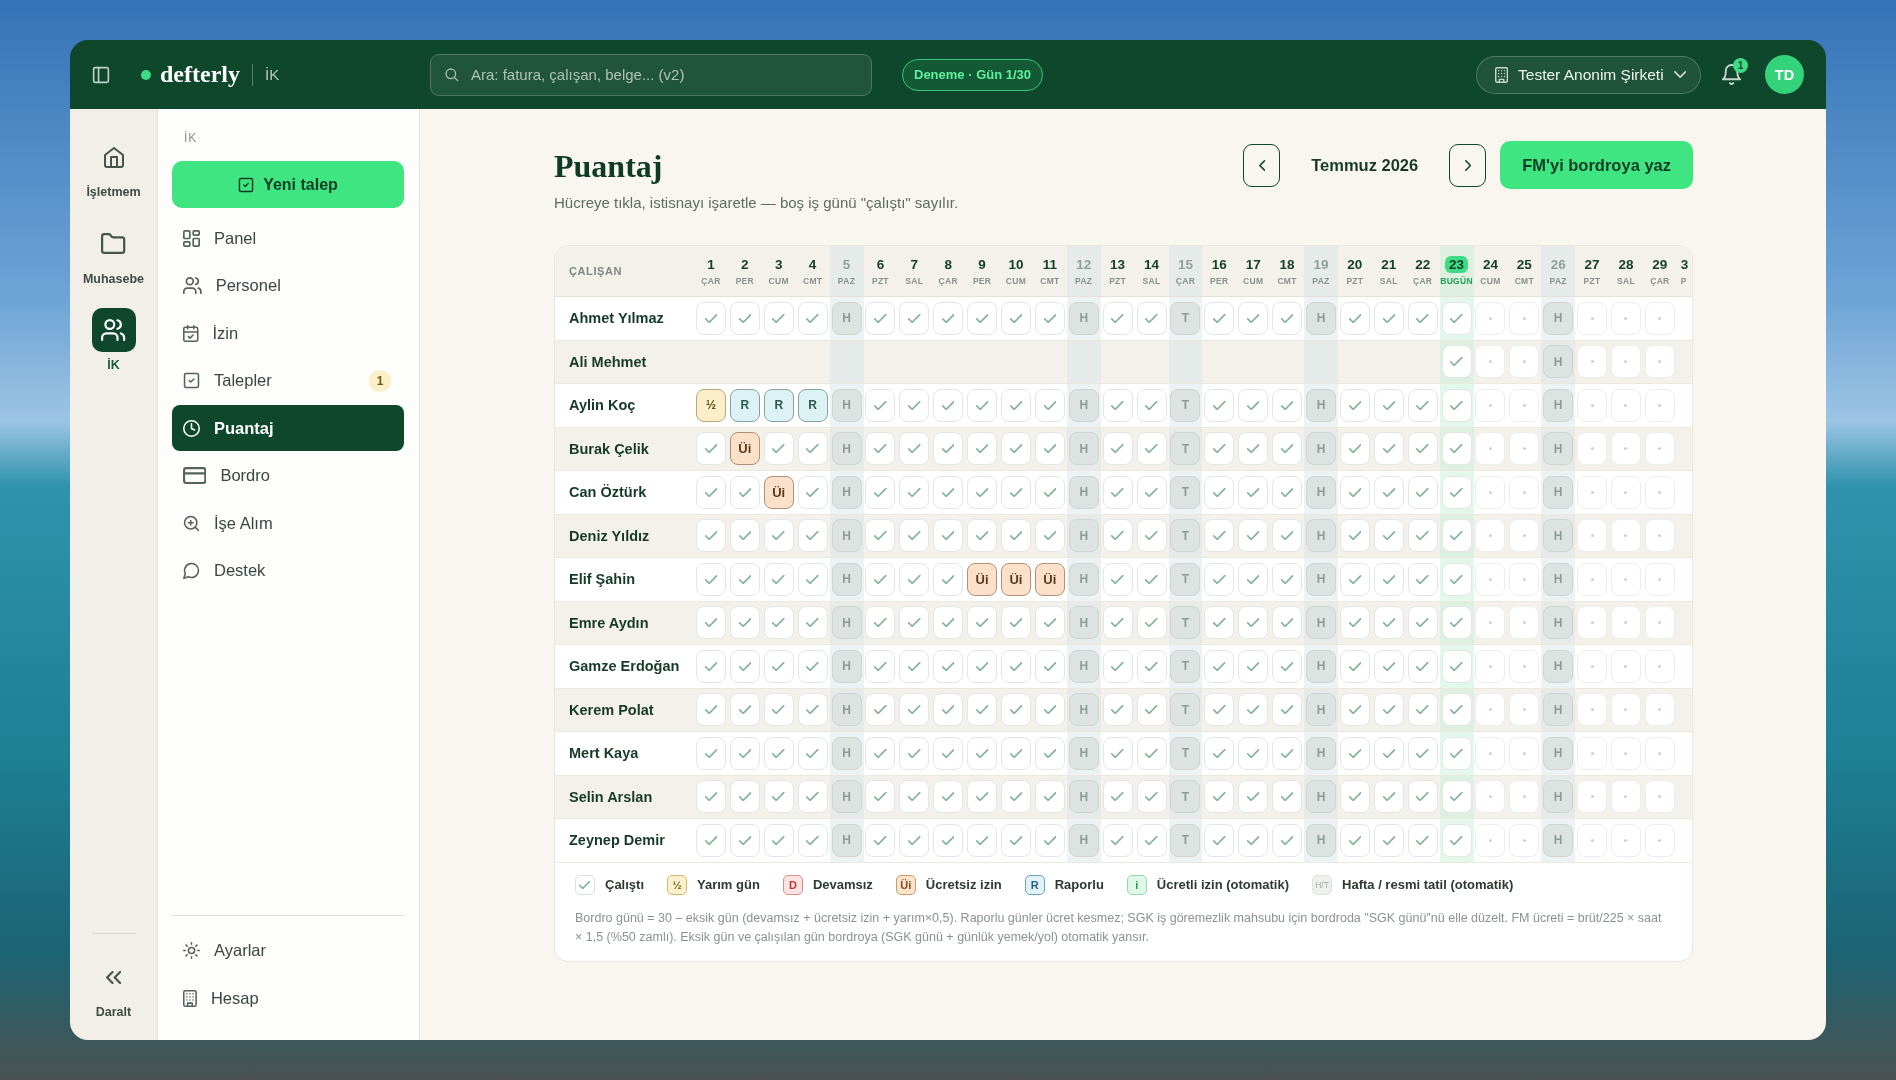 This screenshot has width=1896, height=1080. What do you see at coordinates (288, 285) in the screenshot?
I see `nav-item: Personel` at bounding box center [288, 285].